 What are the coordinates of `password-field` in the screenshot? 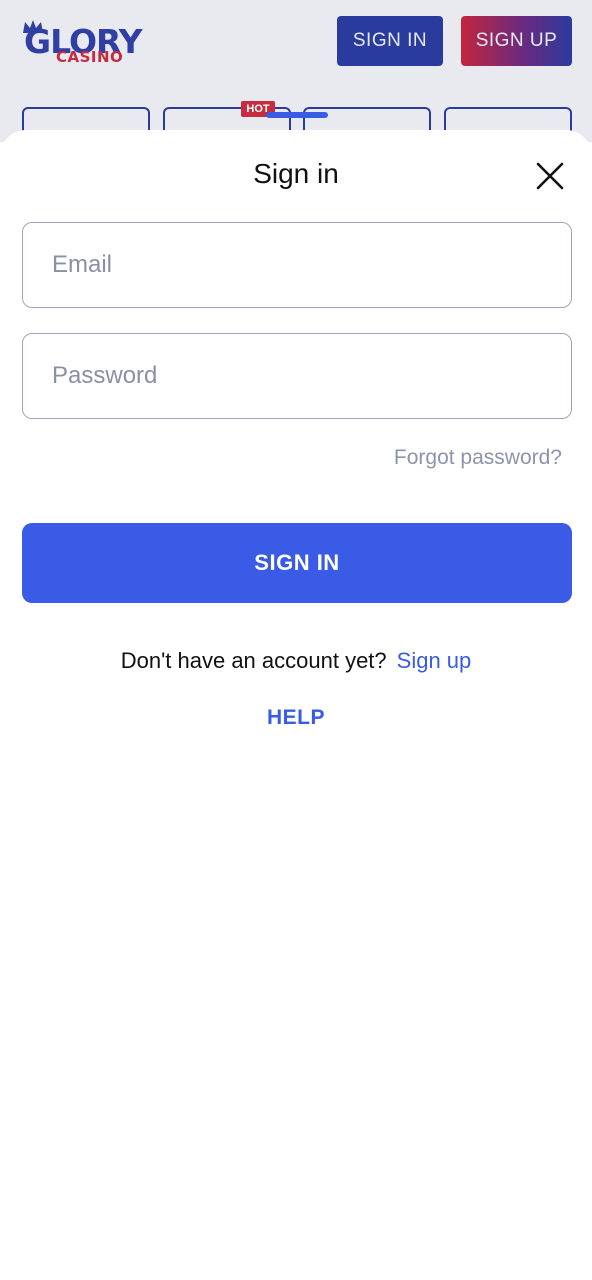 It's located at (297, 376).